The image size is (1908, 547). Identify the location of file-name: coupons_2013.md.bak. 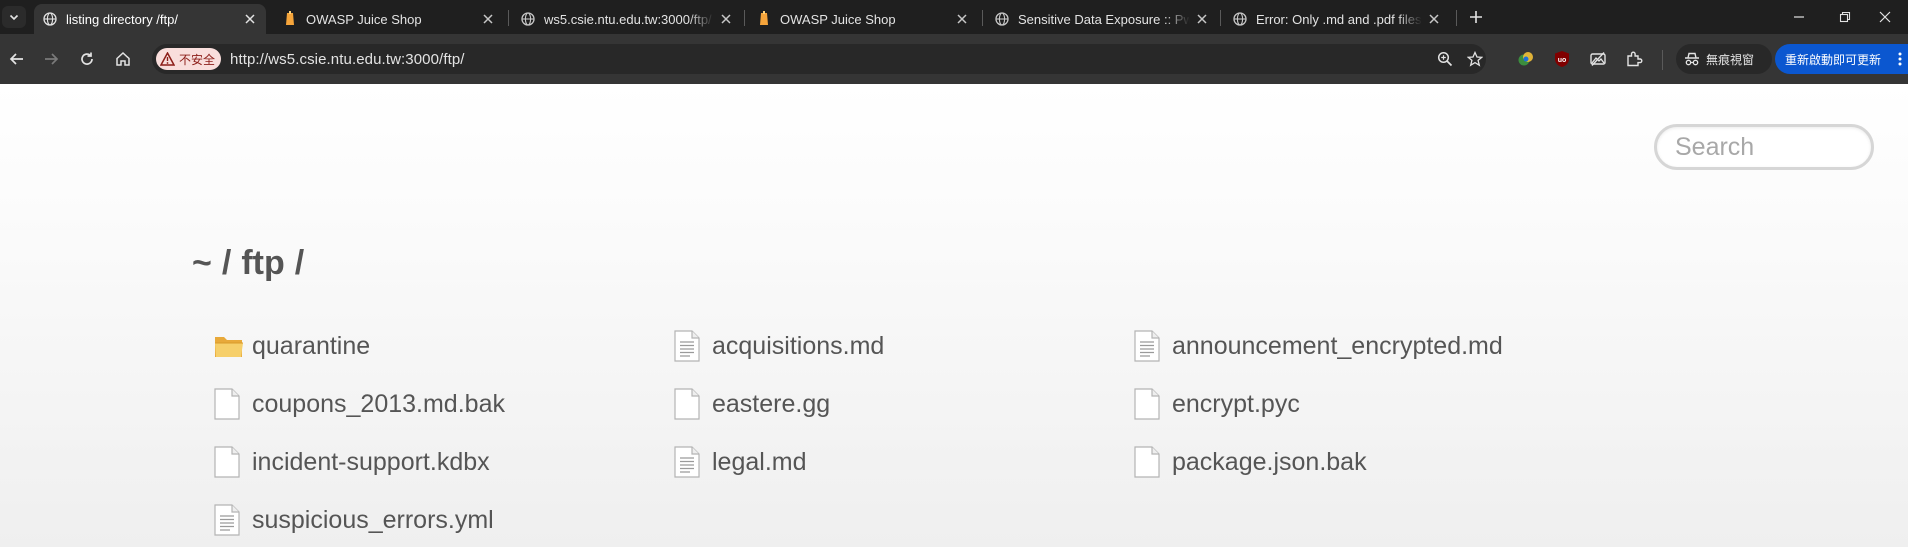
(378, 403).